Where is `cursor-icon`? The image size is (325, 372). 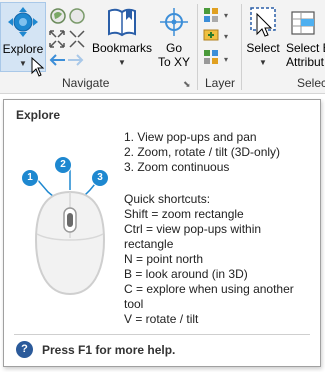
cursor-icon is located at coordinates (38, 67).